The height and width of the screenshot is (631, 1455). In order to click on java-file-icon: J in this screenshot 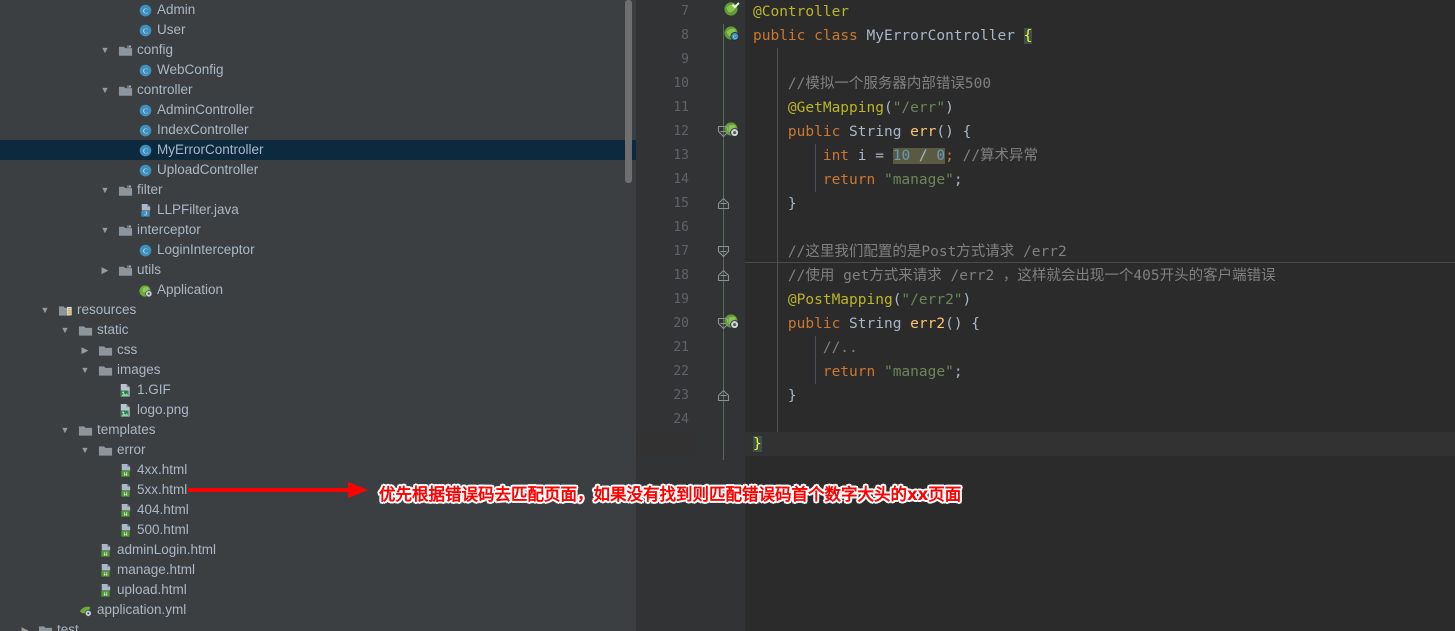, I will do `click(145, 210)`.